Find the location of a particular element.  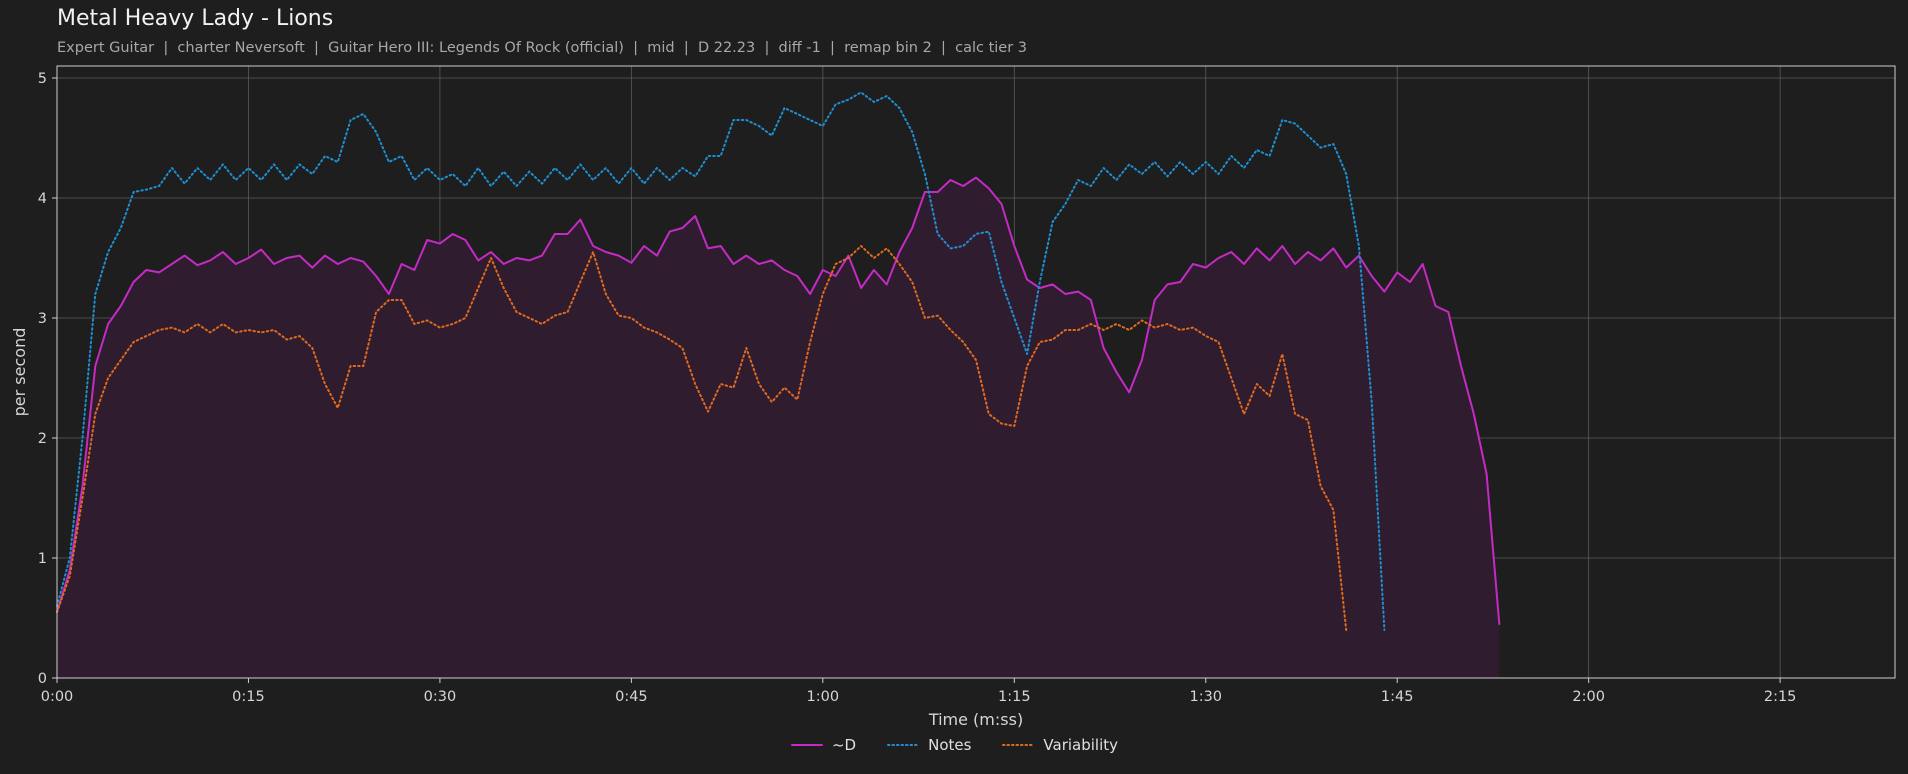

legend-item: Notes is located at coordinates (928, 745).